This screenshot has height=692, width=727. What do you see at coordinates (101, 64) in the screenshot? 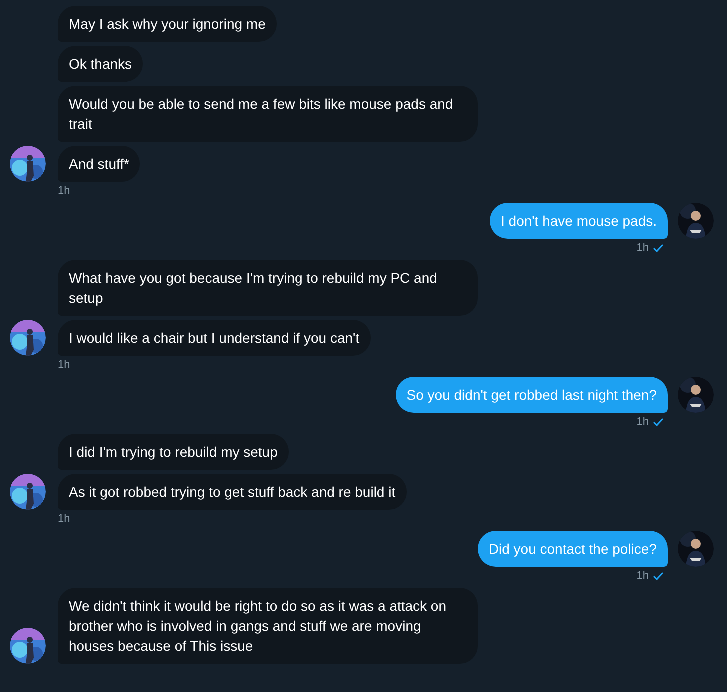
I see `message-bubble: Ok thanks` at bounding box center [101, 64].